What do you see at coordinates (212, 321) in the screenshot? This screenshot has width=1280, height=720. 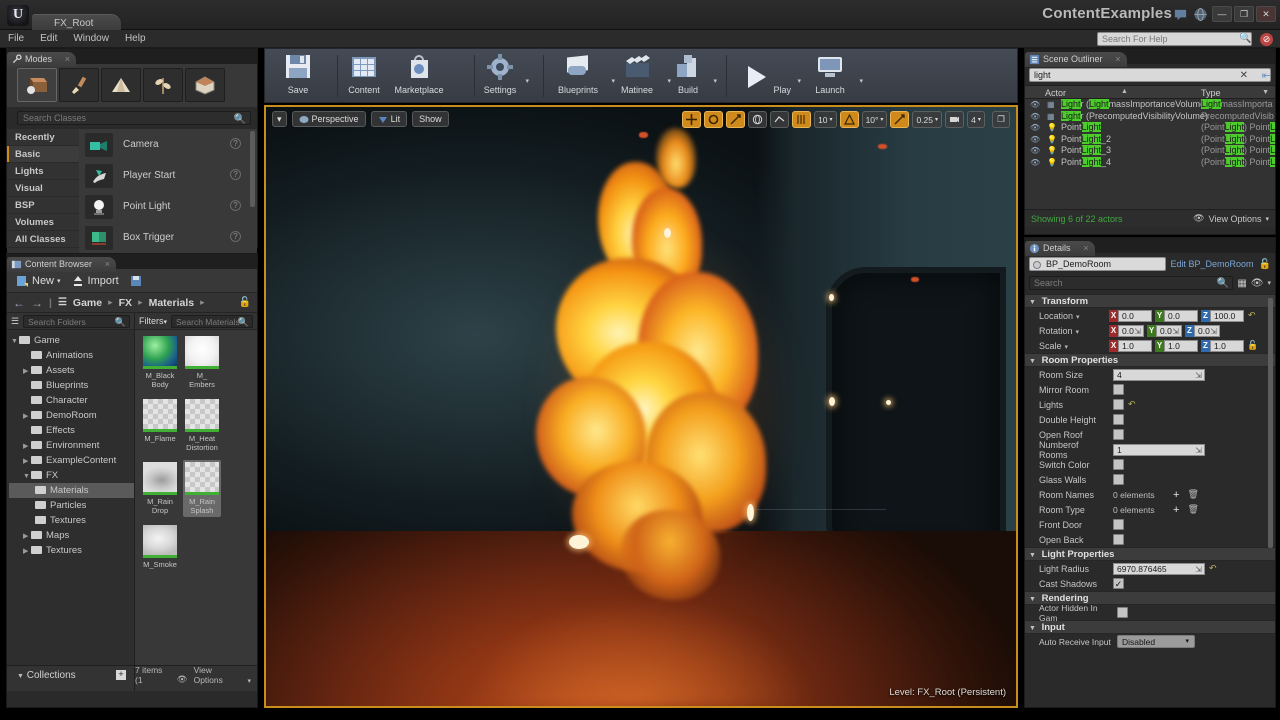 I see `search-materials-input: Search Materials 🔍` at bounding box center [212, 321].